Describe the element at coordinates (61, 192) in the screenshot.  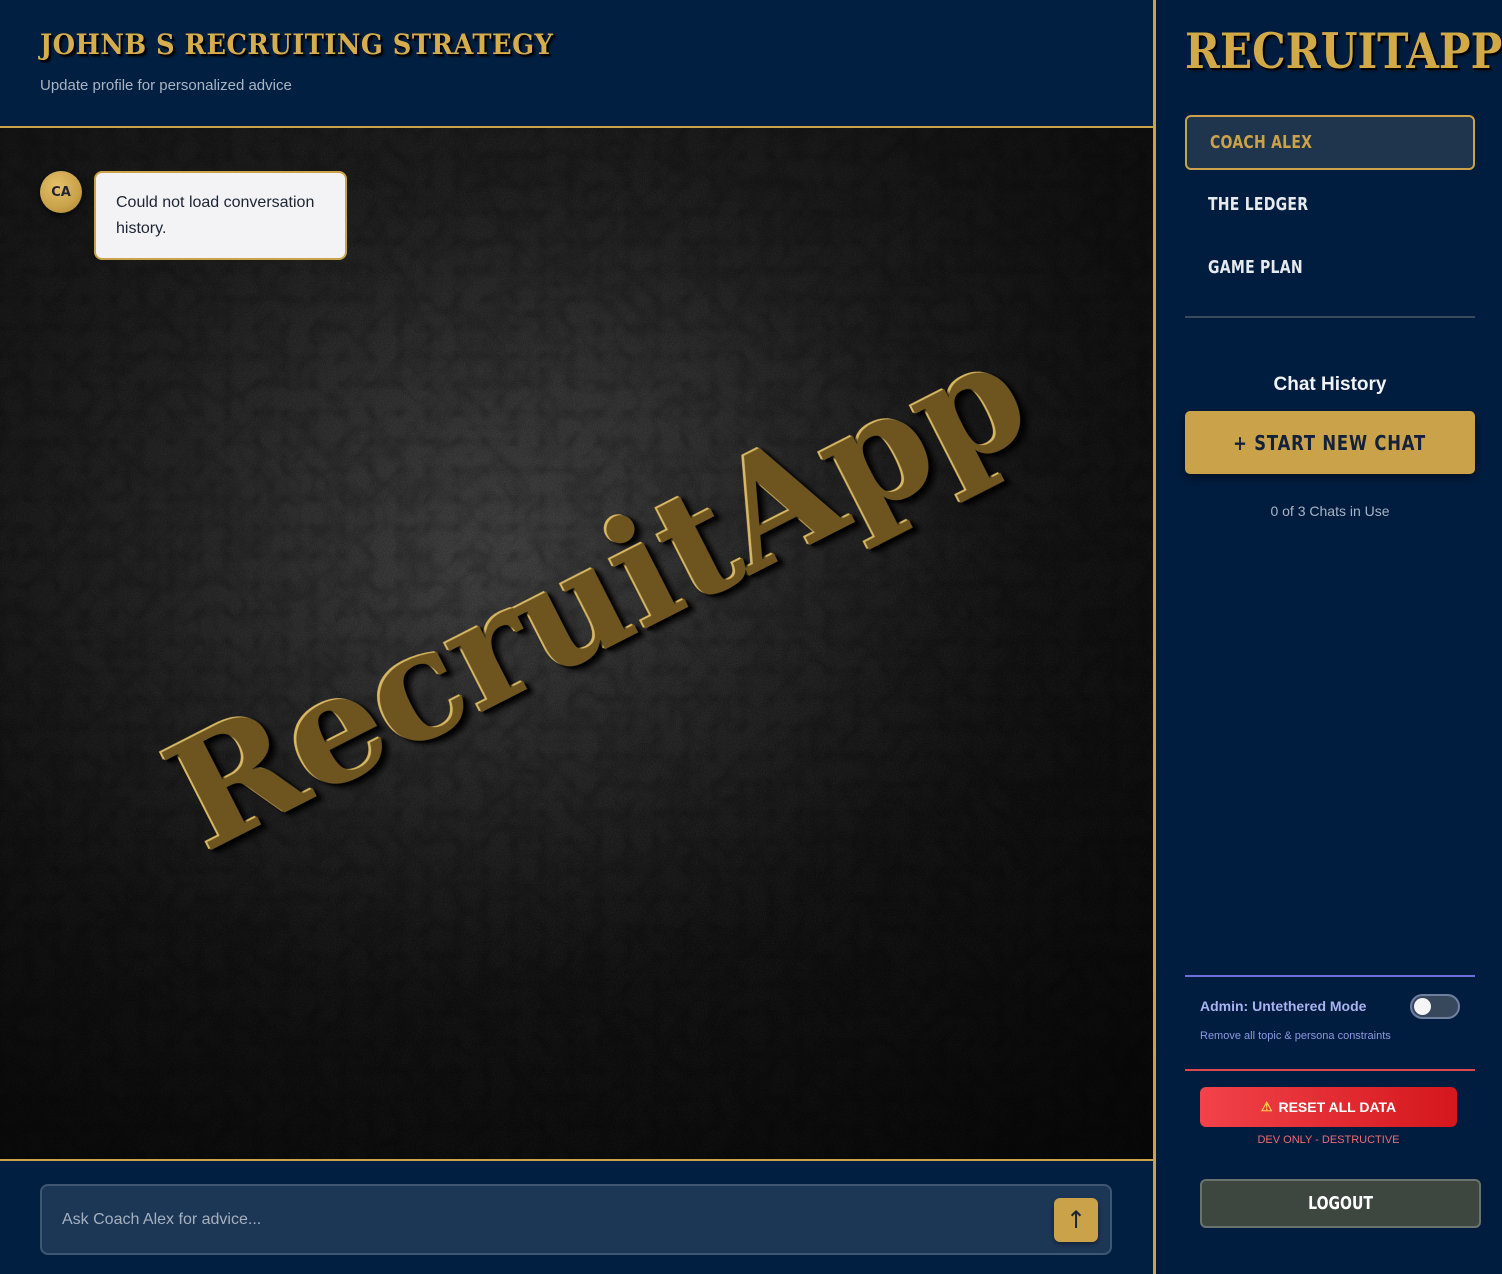
I see `coach-avatar: CA` at that location.